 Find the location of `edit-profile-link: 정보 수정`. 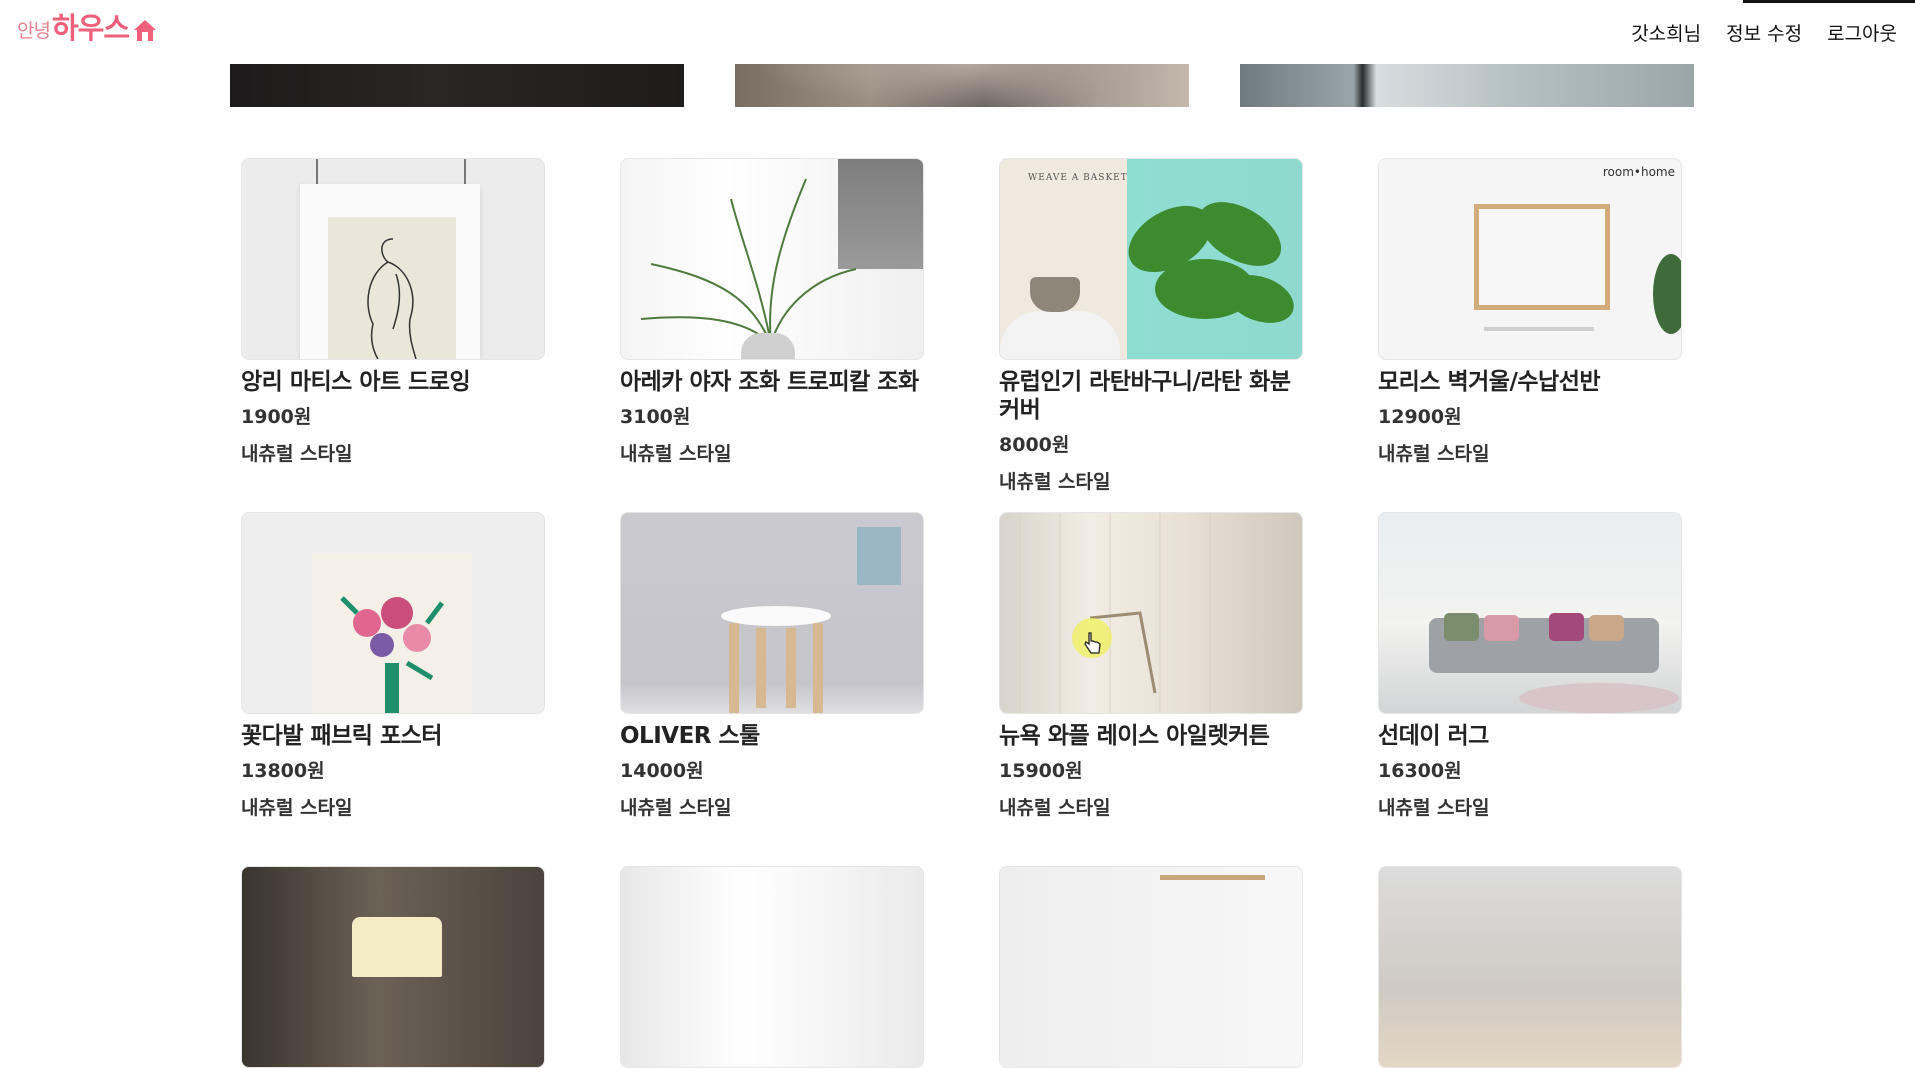

edit-profile-link: 정보 수정 is located at coordinates (1764, 32).